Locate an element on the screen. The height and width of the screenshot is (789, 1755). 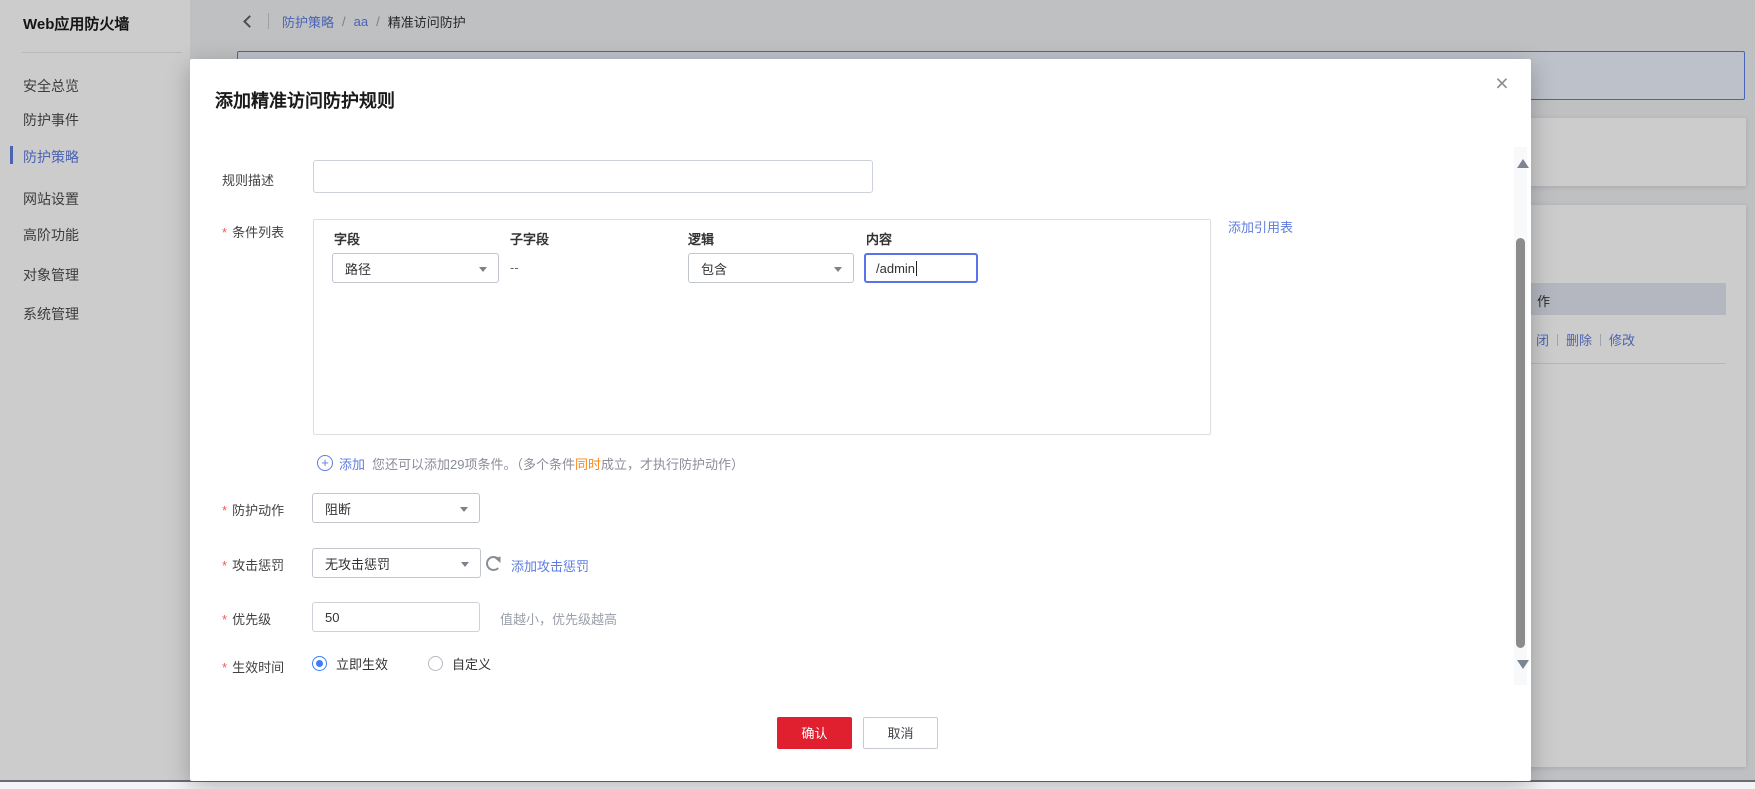
add-condition-link: 添加 is located at coordinates (352, 463).